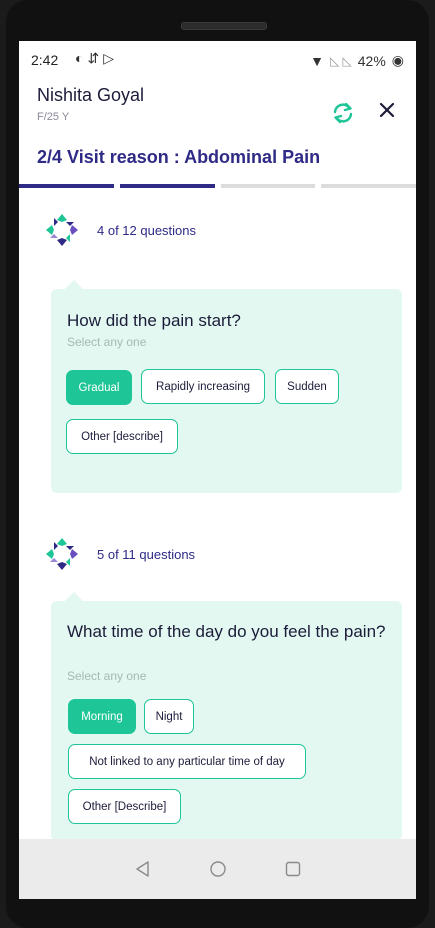  Describe the element at coordinates (102, 716) in the screenshot. I see `option-chip: Morning` at that location.